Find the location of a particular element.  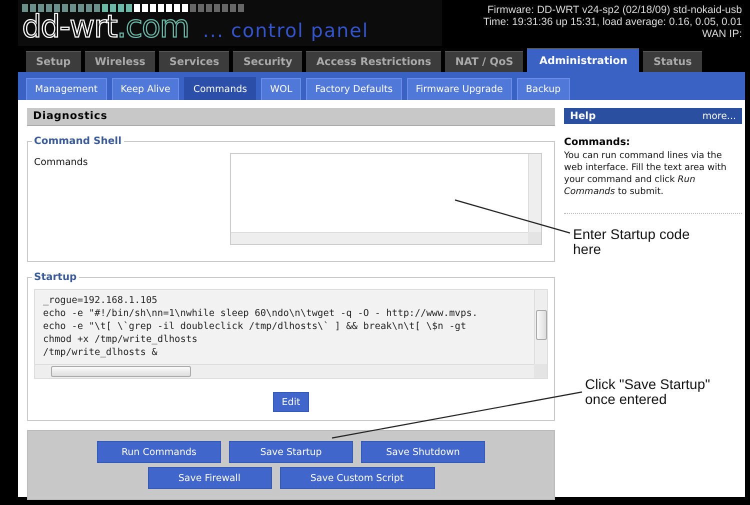

nav-tab: Wireless is located at coordinates (120, 61).